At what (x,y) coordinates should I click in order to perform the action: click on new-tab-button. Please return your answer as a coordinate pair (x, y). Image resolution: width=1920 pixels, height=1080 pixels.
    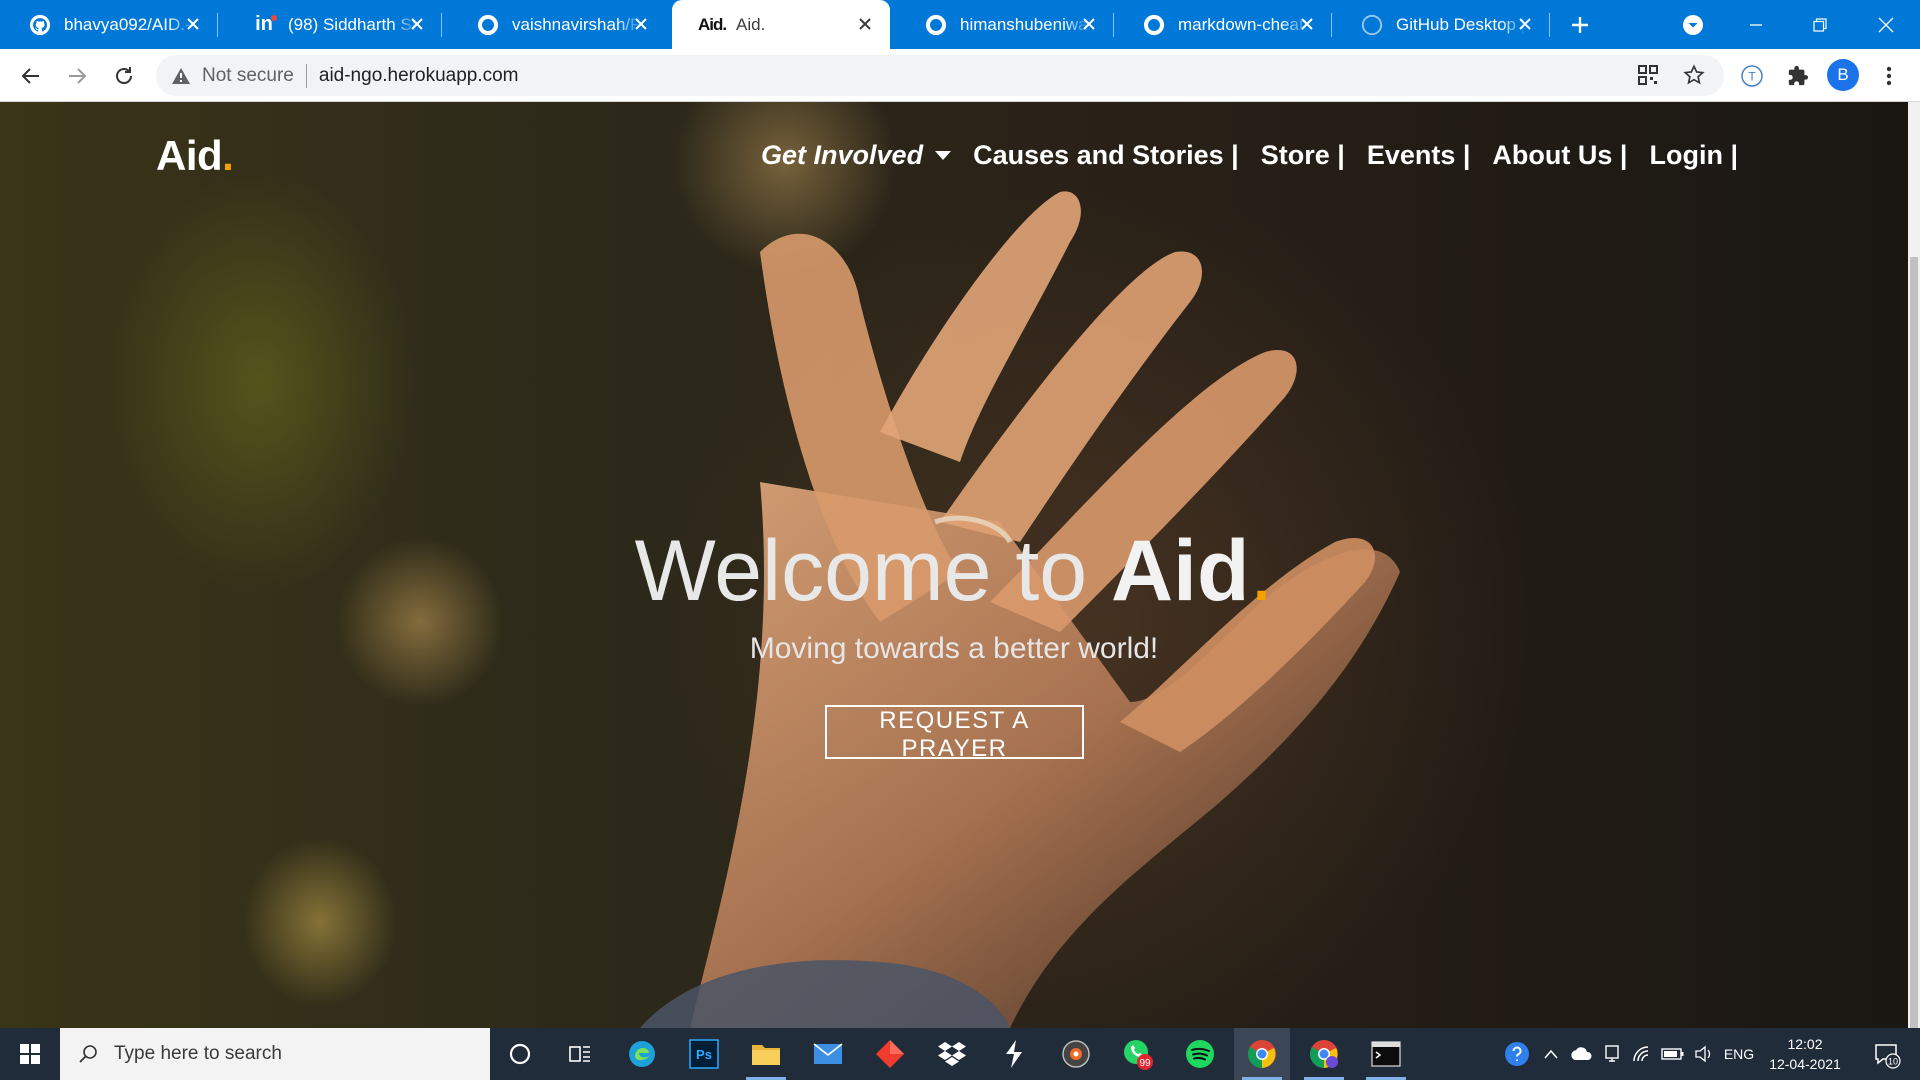
    Looking at the image, I should click on (1580, 25).